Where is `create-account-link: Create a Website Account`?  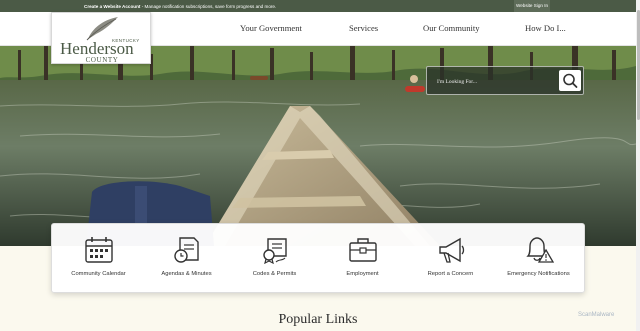 create-account-link: Create a Website Account is located at coordinates (112, 6).